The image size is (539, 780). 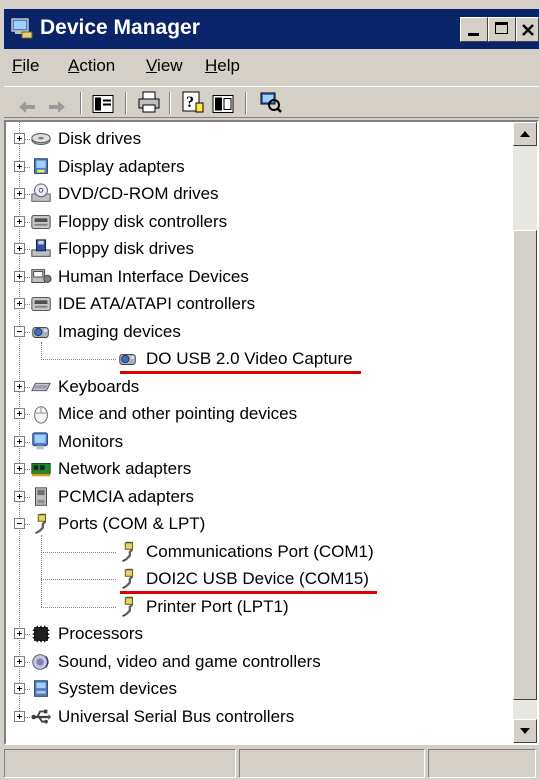 What do you see at coordinates (222, 66) in the screenshot?
I see `menu-help: Help` at bounding box center [222, 66].